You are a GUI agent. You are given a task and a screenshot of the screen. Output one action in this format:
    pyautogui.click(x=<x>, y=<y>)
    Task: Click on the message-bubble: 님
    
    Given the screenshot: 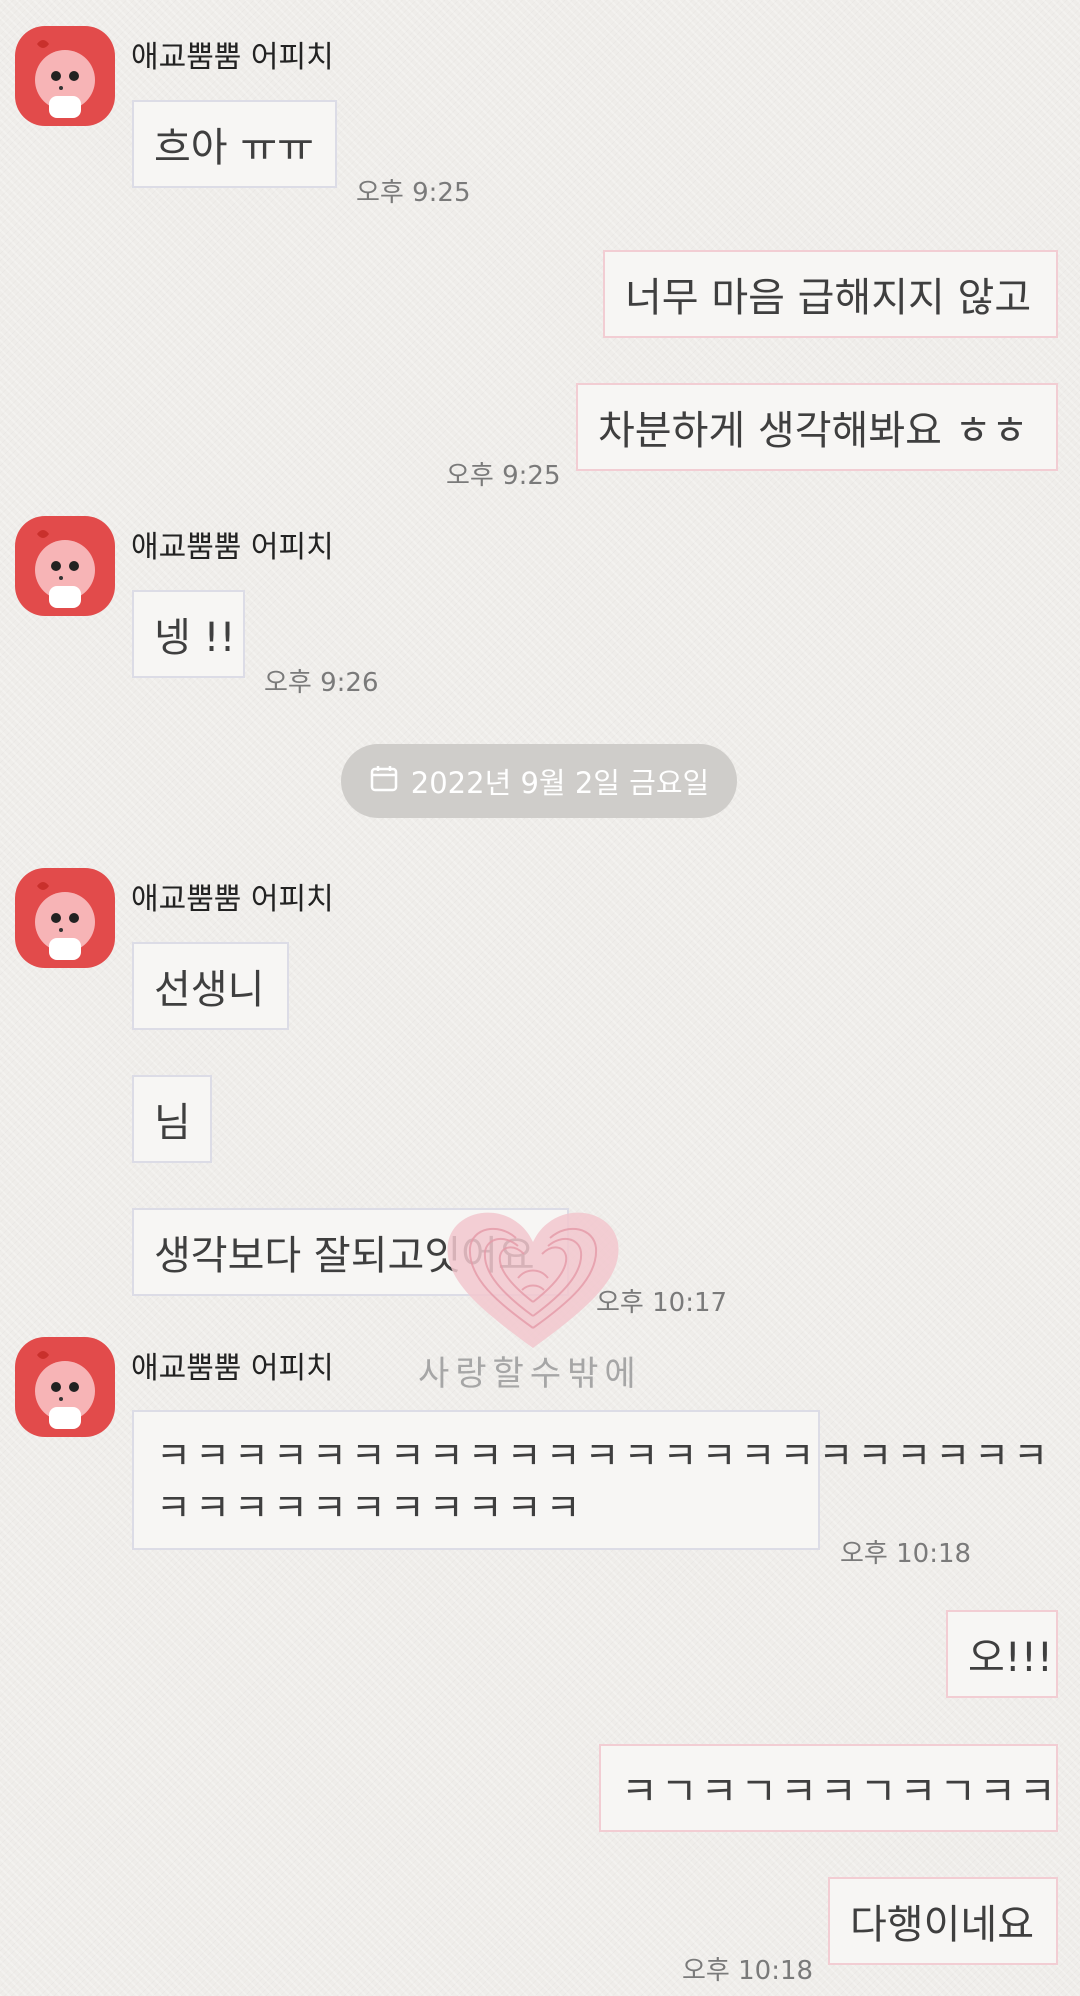 What is the action you would take?
    pyautogui.click(x=172, y=1119)
    